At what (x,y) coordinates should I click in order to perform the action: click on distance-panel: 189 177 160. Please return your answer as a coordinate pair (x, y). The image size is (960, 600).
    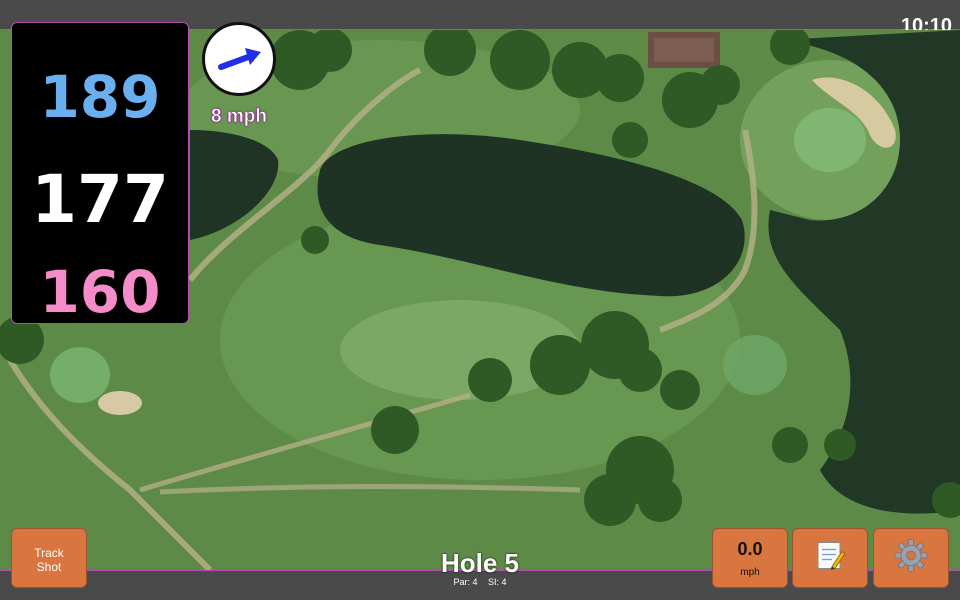
    Looking at the image, I should click on (100, 174).